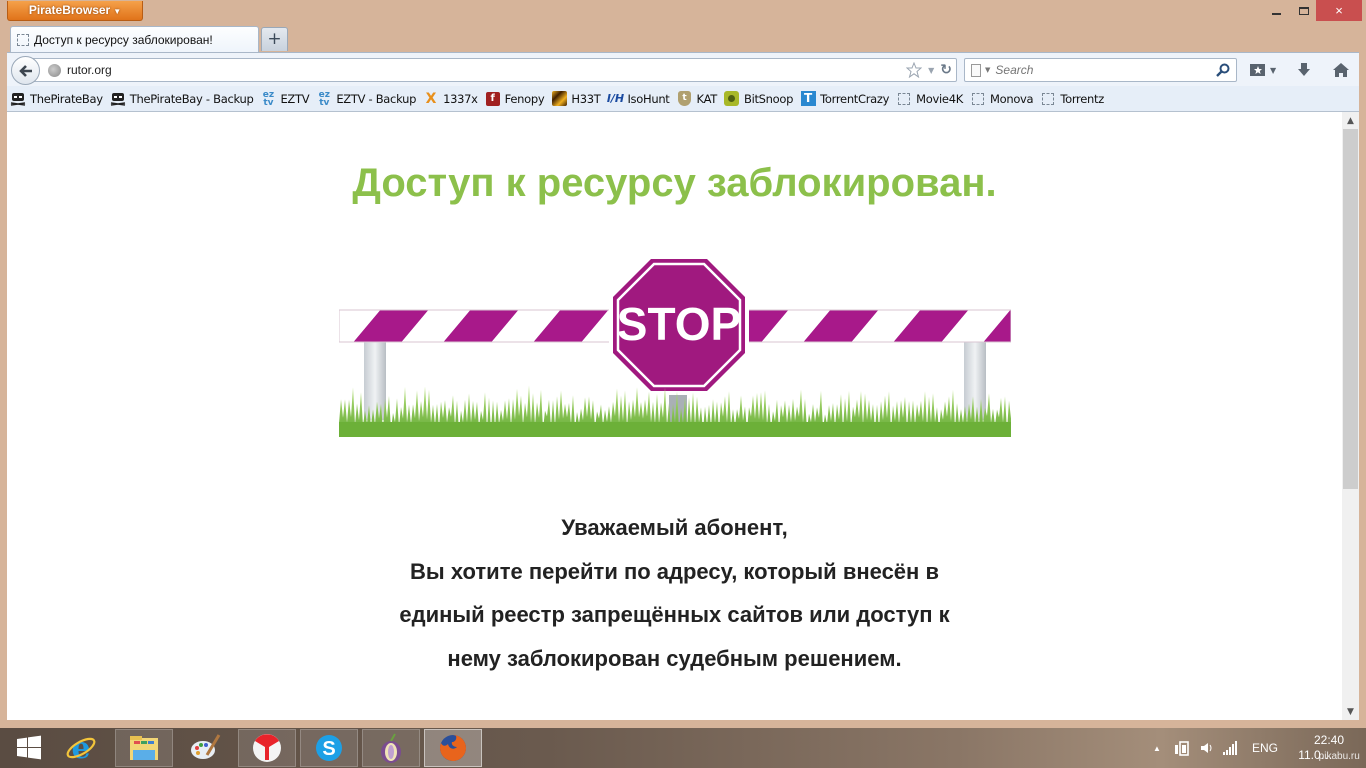 This screenshot has height=768, width=1366. What do you see at coordinates (987, 70) in the screenshot?
I see `search-engine-dropdown-icon: ▼` at bounding box center [987, 70].